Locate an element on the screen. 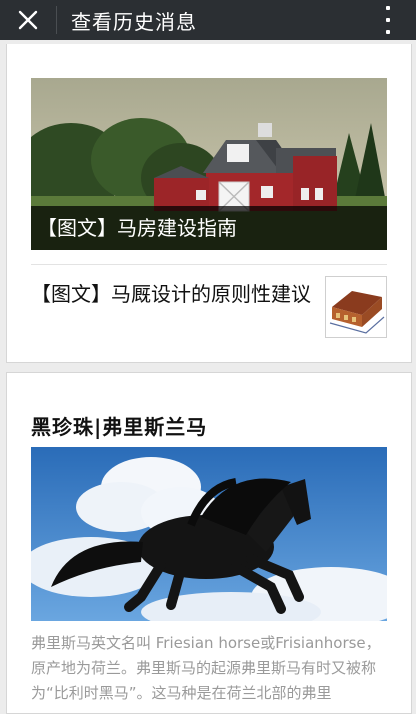  divider is located at coordinates (209, 264).